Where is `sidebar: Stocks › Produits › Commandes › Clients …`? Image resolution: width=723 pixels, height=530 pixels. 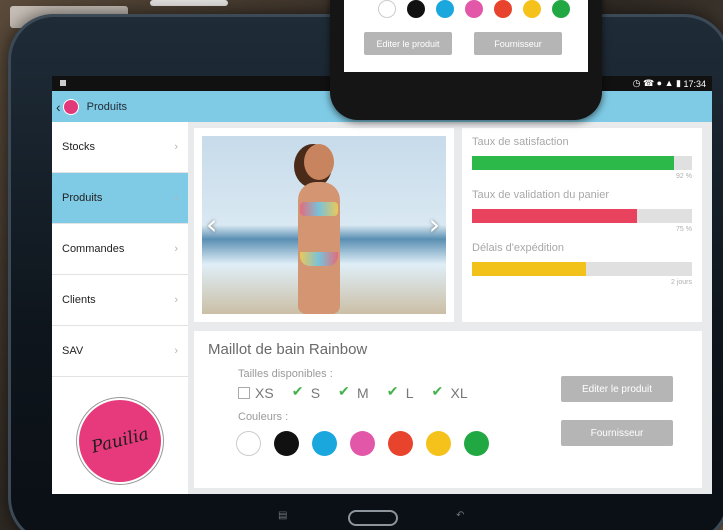 sidebar: Stocks › Produits › Commandes › Clients … is located at coordinates (120, 308).